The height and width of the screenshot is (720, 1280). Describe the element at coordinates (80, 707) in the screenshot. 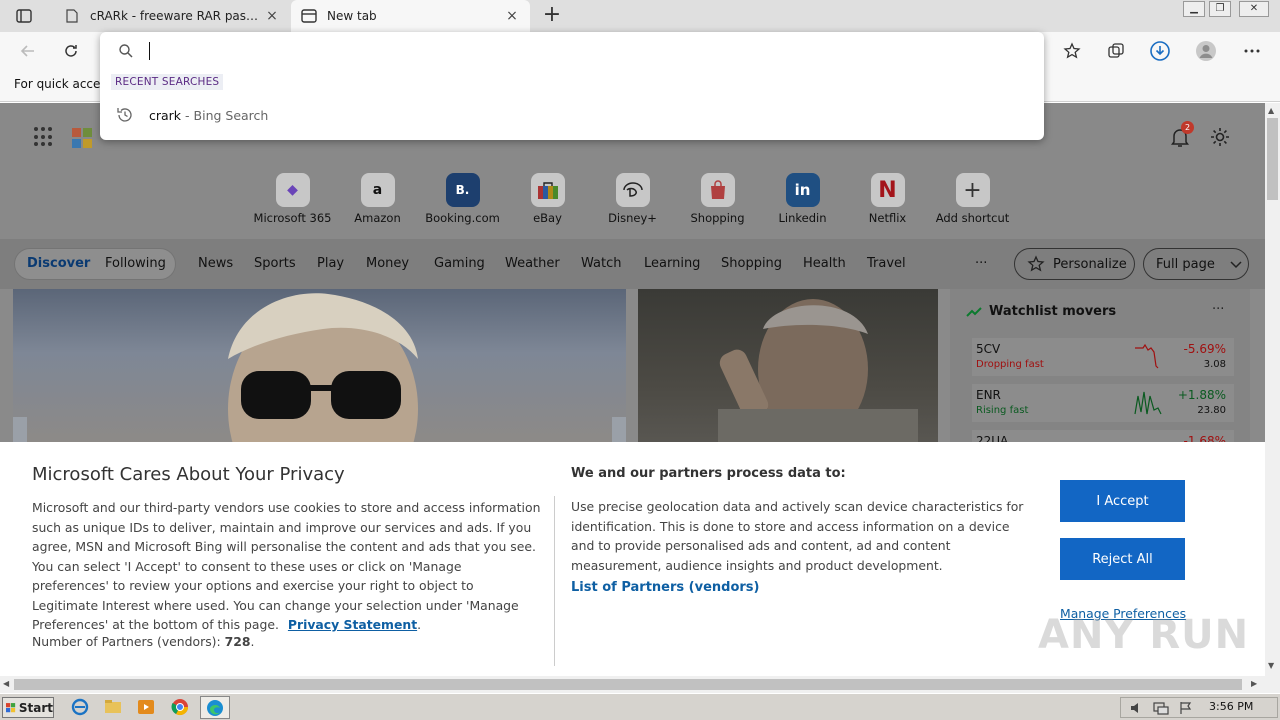

I see `internet-explorer-icon` at that location.